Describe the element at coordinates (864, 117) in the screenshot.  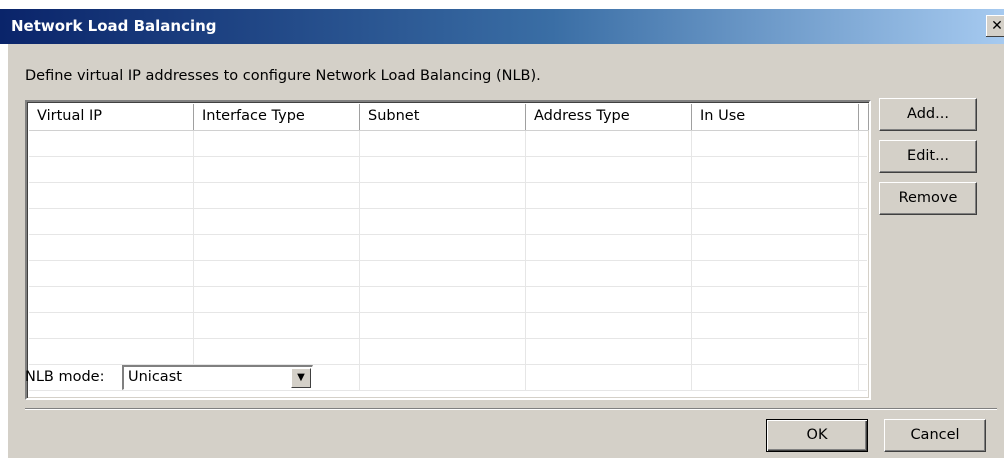
I see `column-header-filler` at that location.